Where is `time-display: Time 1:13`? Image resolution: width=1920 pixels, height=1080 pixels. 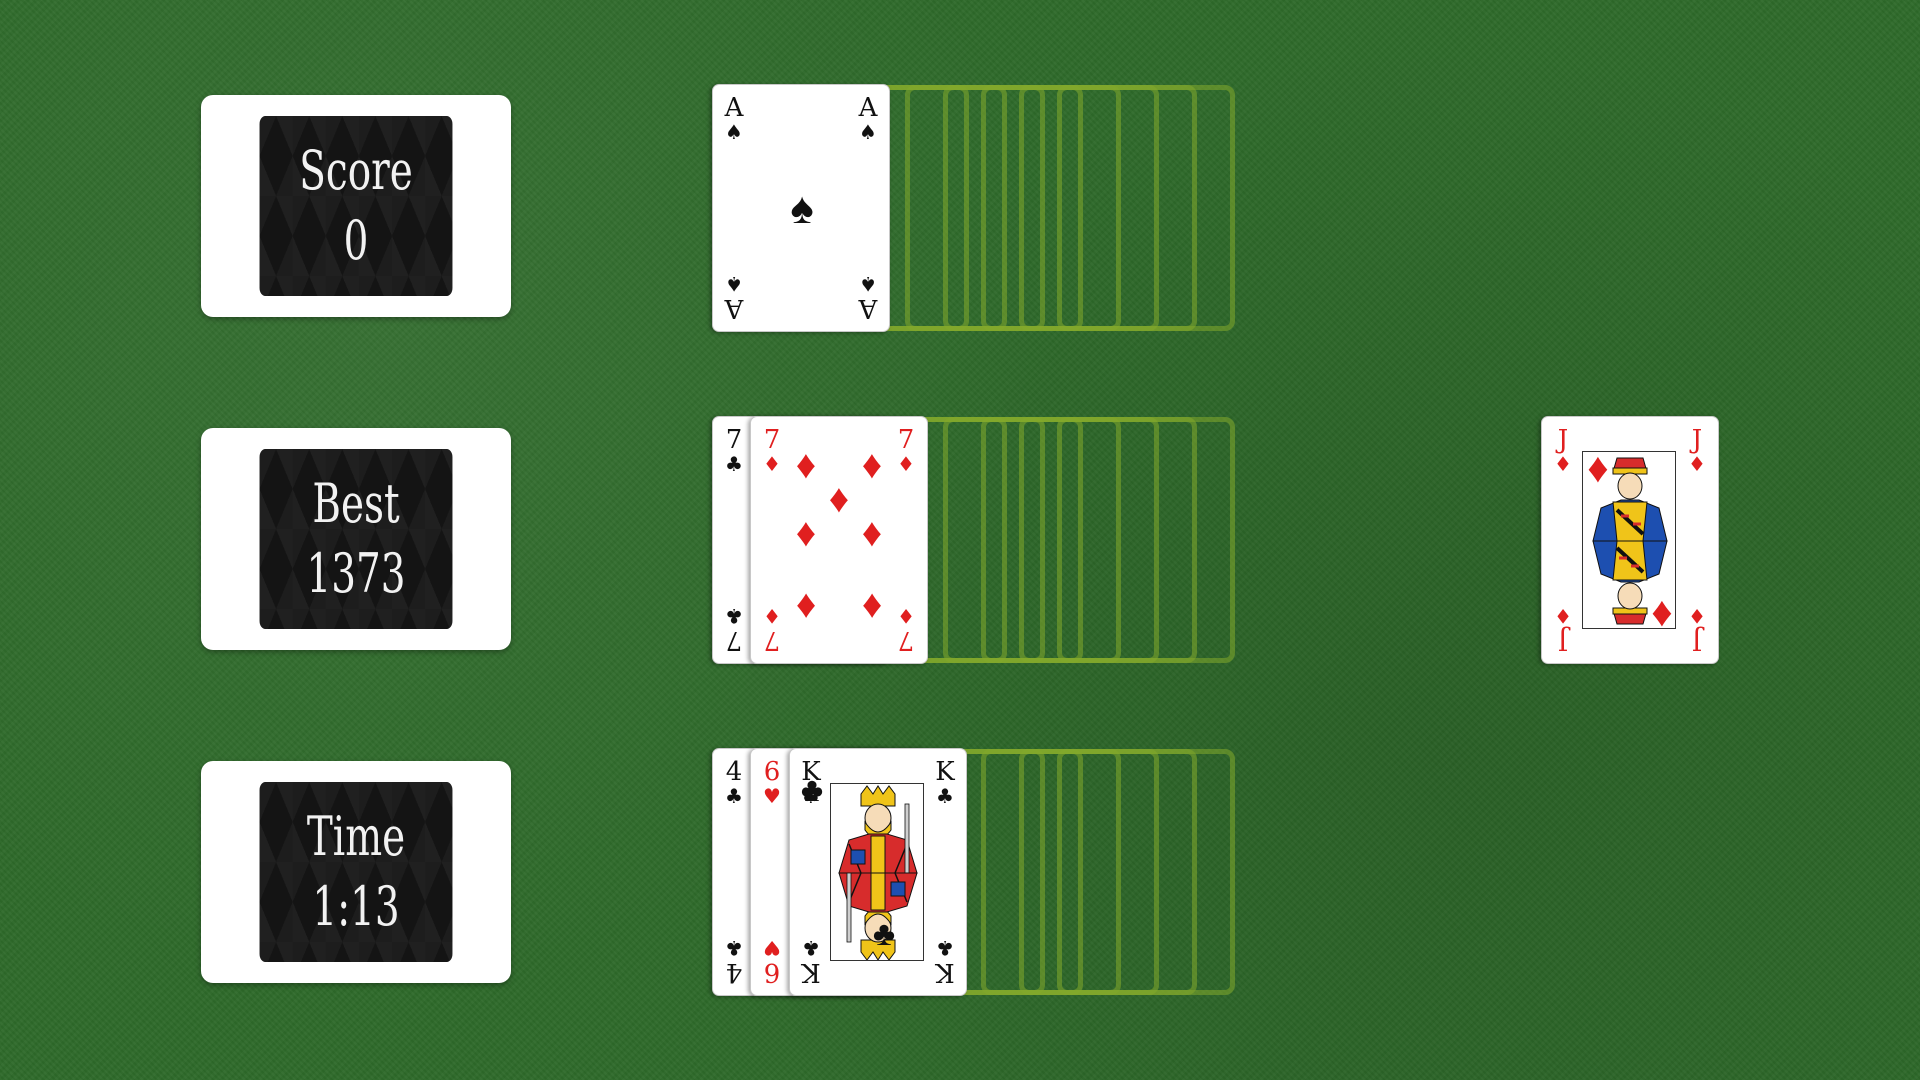 time-display: Time 1:13 is located at coordinates (356, 872).